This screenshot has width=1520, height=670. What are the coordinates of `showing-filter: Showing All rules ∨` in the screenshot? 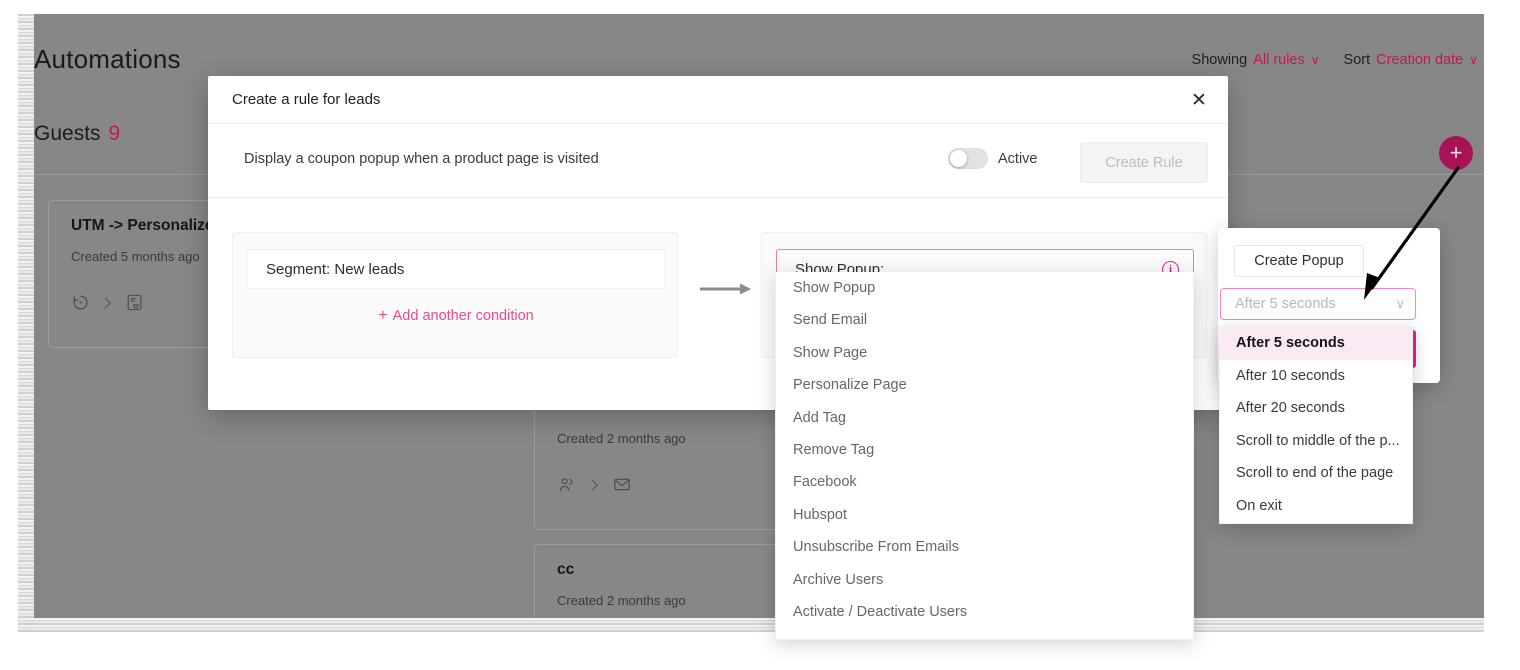 It's located at (1256, 60).